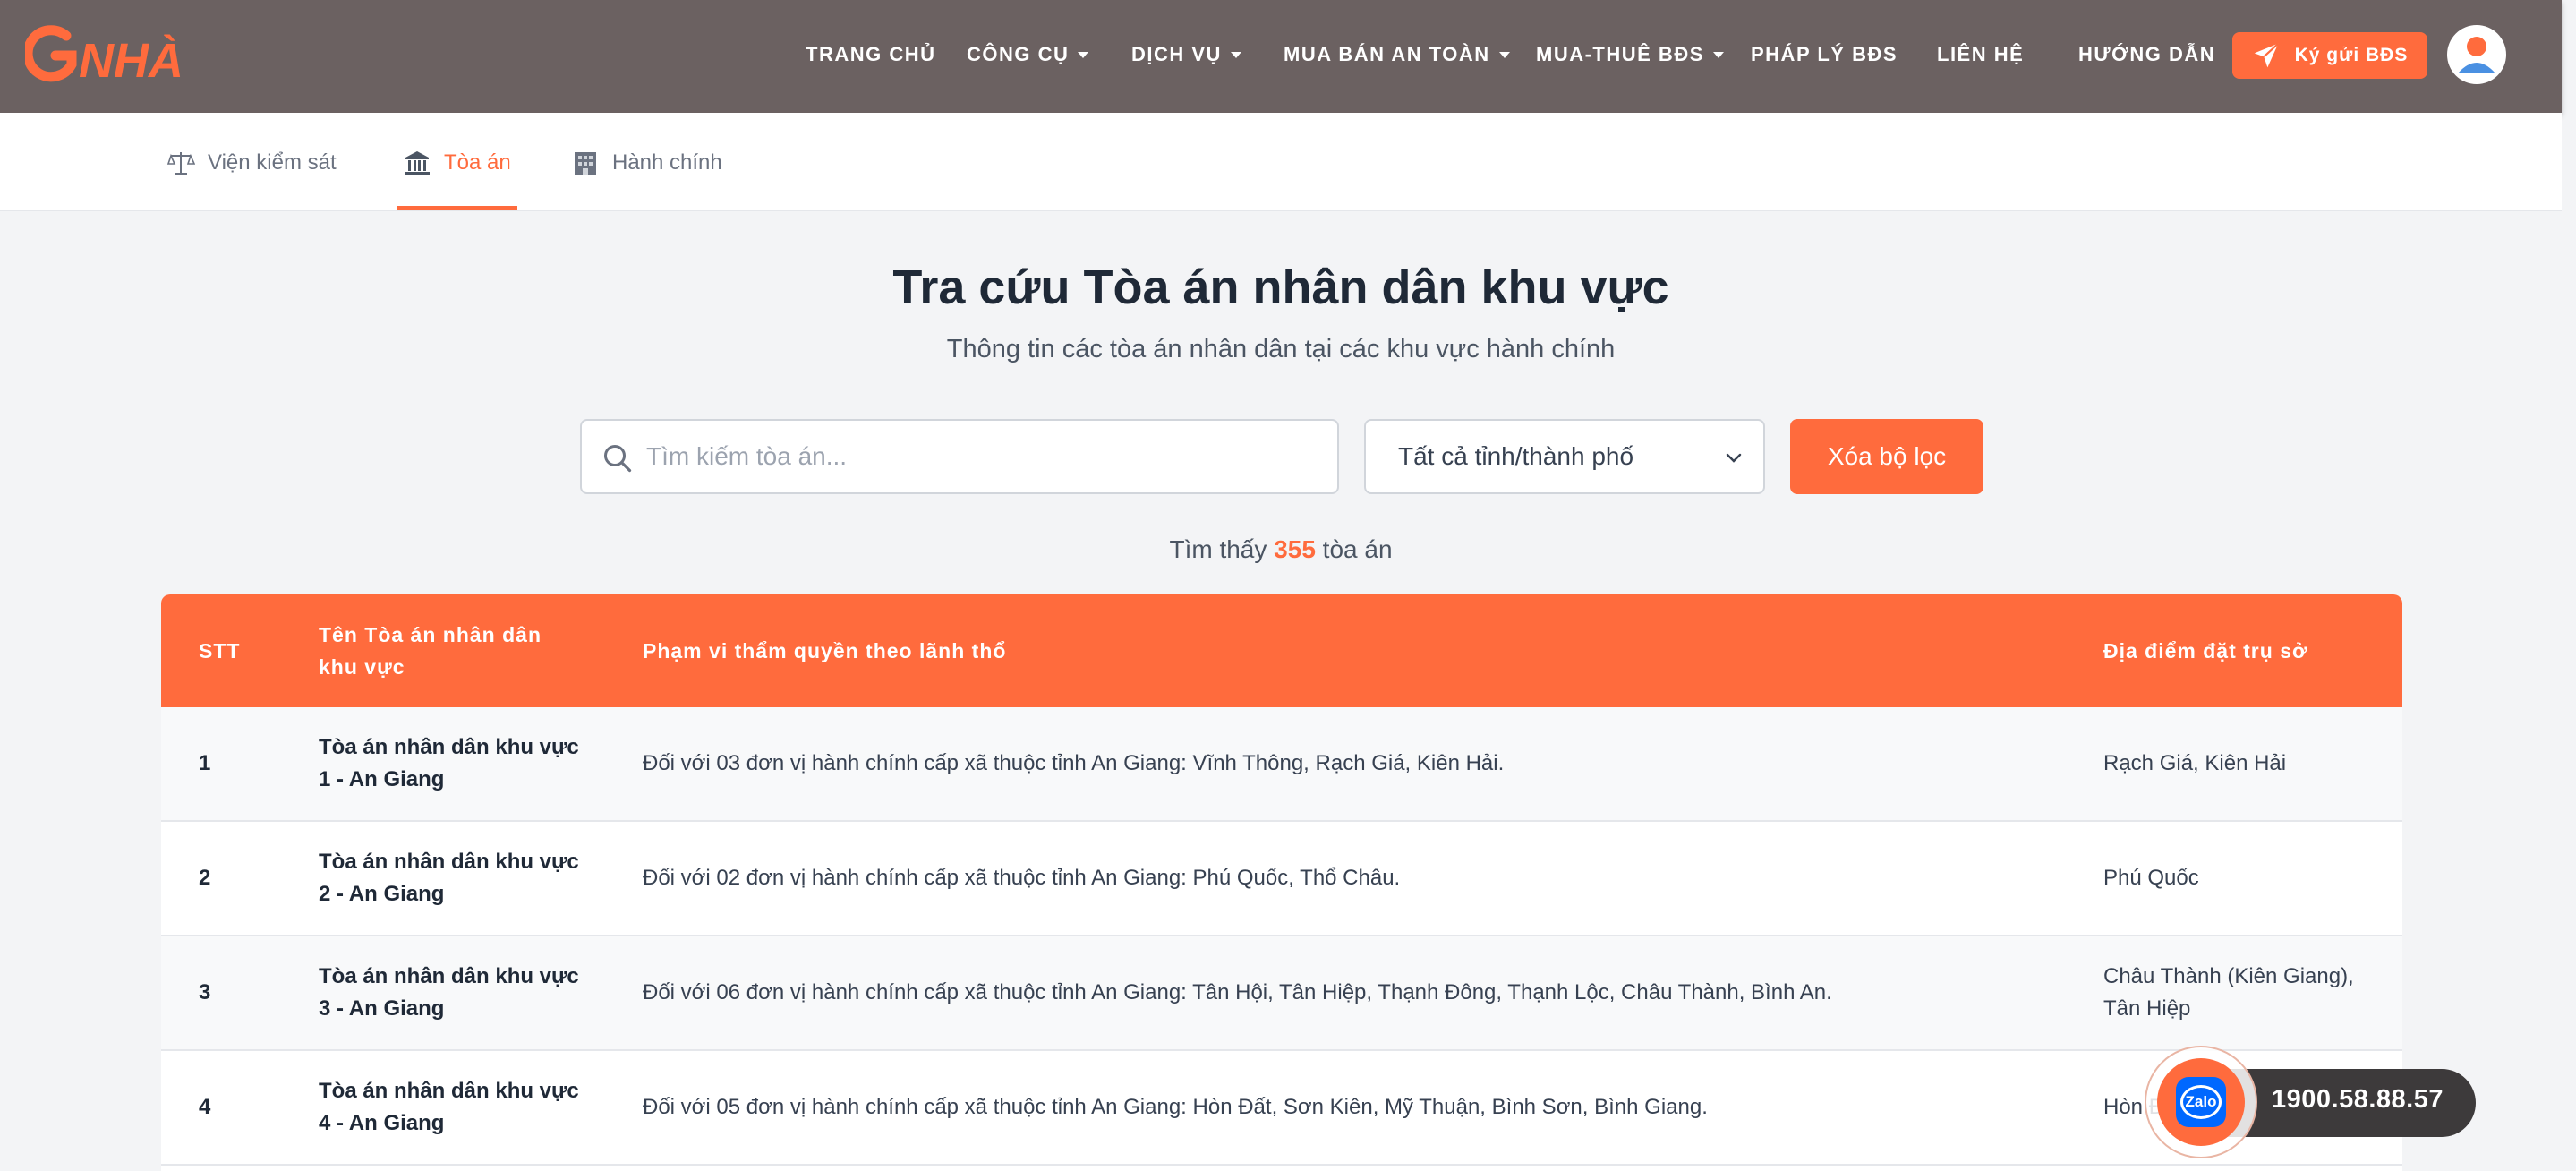 Image resolution: width=2576 pixels, height=1171 pixels. I want to click on result-number: 355, so click(1295, 549).